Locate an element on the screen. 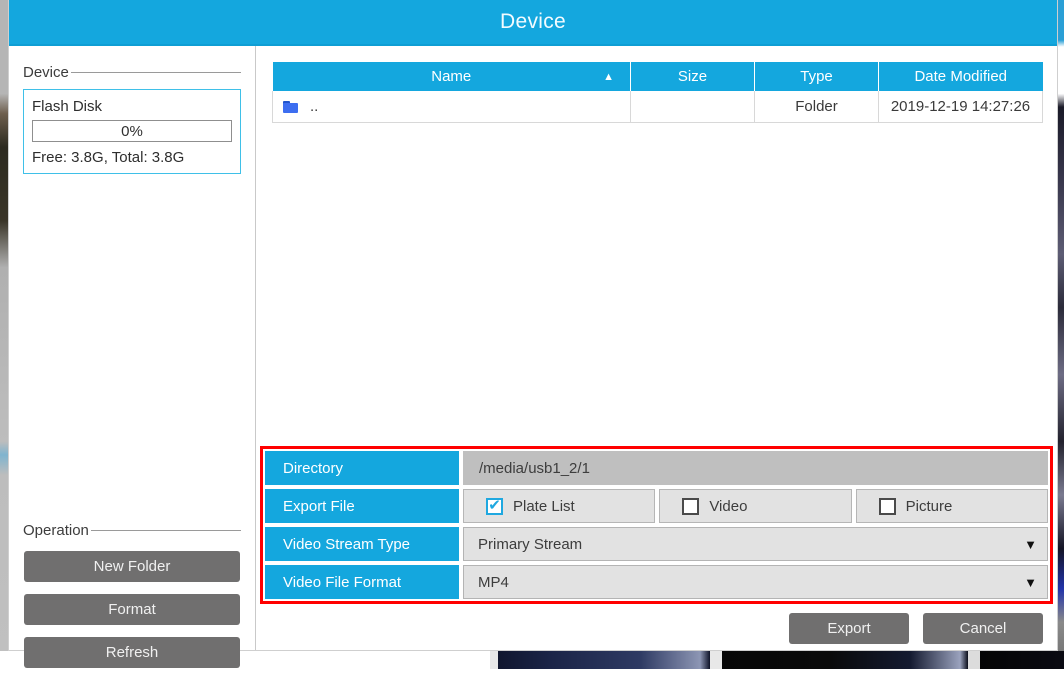  column-header-date-modified: Date Modified is located at coordinates (961, 76).